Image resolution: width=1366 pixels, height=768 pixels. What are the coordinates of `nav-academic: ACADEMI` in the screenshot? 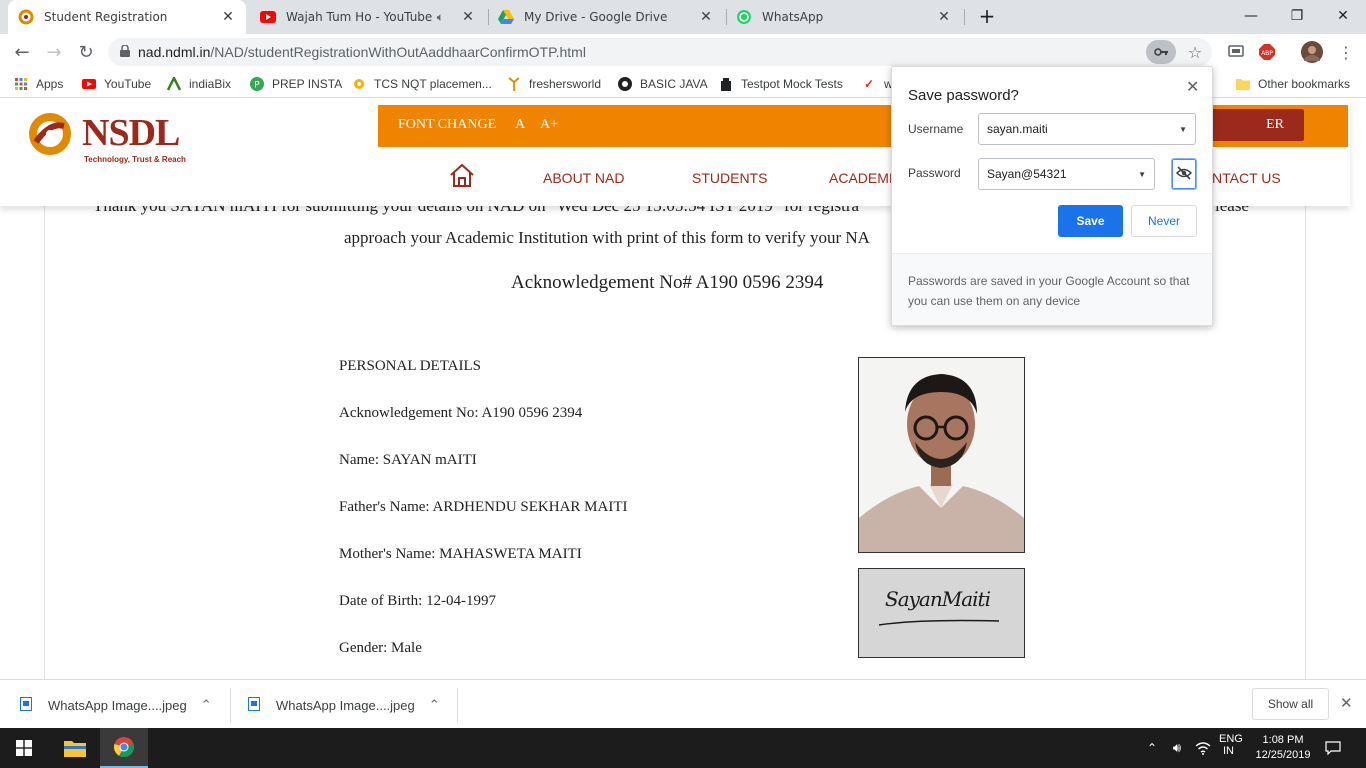 It's located at (861, 178).